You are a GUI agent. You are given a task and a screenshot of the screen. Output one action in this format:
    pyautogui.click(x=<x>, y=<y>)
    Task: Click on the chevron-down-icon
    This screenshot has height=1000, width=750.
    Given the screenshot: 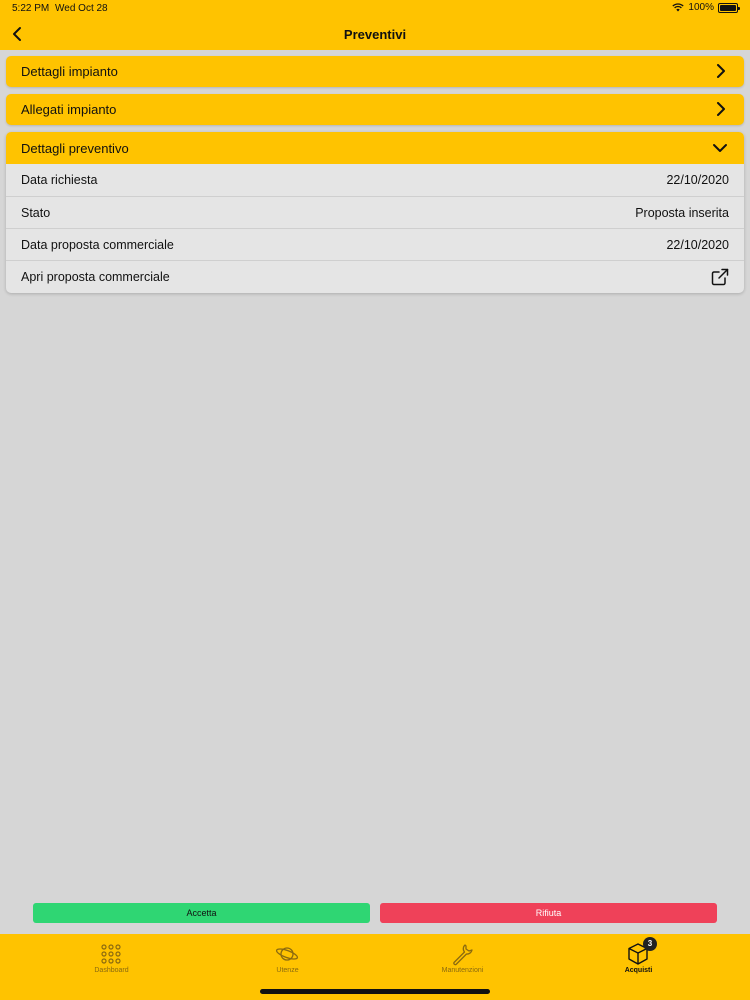 What is the action you would take?
    pyautogui.click(x=720, y=148)
    